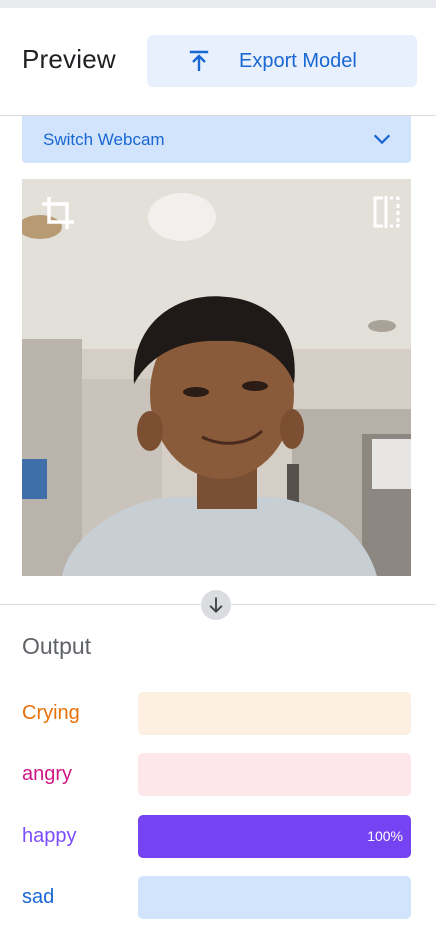 This screenshot has width=436, height=942. Describe the element at coordinates (104, 139) in the screenshot. I see `switch-webcam-label: Switch Webcam` at that location.